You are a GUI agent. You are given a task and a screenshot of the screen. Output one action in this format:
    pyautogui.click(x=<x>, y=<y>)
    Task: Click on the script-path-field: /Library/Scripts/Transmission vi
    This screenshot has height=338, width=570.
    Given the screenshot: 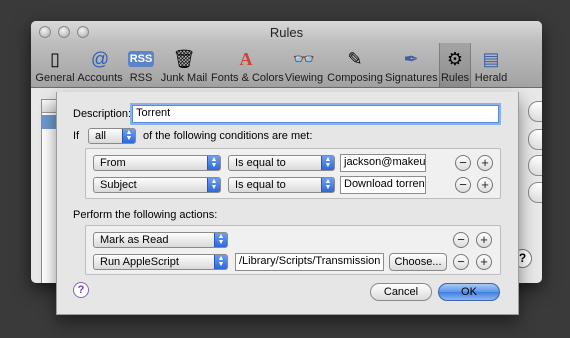 What is the action you would take?
    pyautogui.click(x=309, y=262)
    